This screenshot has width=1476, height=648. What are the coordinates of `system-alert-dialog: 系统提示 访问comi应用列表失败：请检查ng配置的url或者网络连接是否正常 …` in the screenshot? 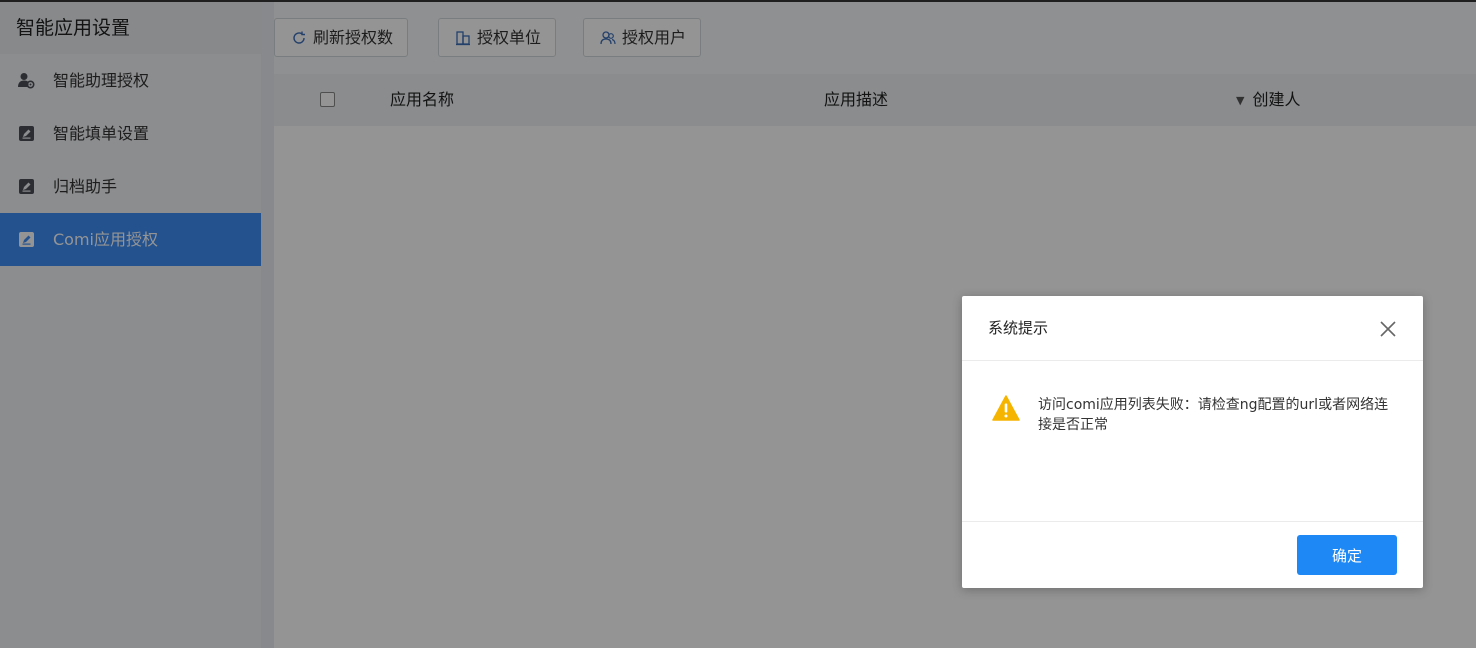 It's located at (1192, 442).